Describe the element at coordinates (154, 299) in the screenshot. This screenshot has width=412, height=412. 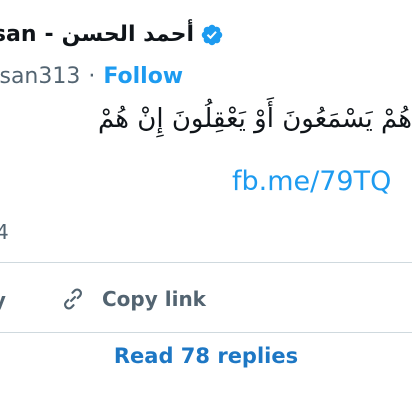
I see `copy-link-label: Copy link` at that location.